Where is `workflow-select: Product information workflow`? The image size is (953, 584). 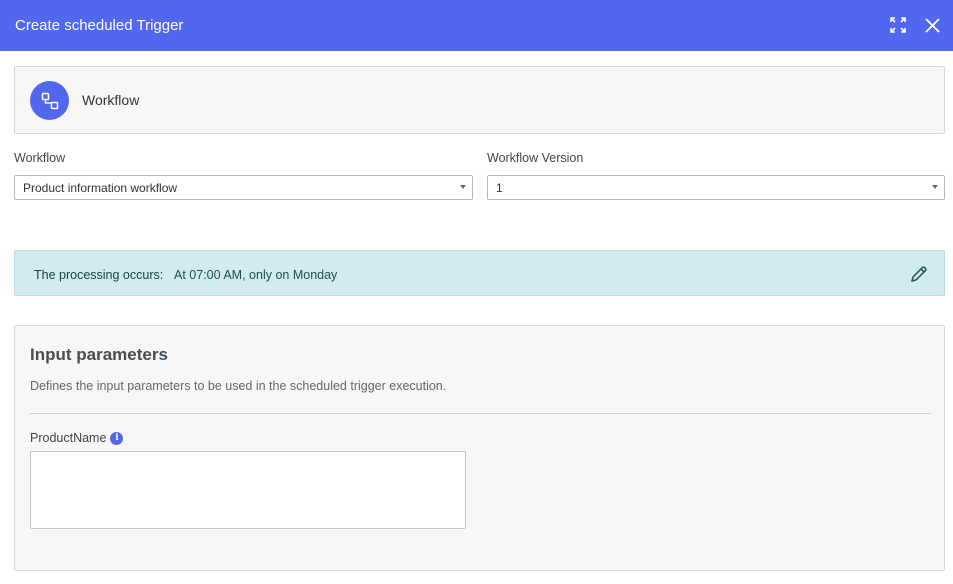 workflow-select: Product information workflow is located at coordinates (243, 187).